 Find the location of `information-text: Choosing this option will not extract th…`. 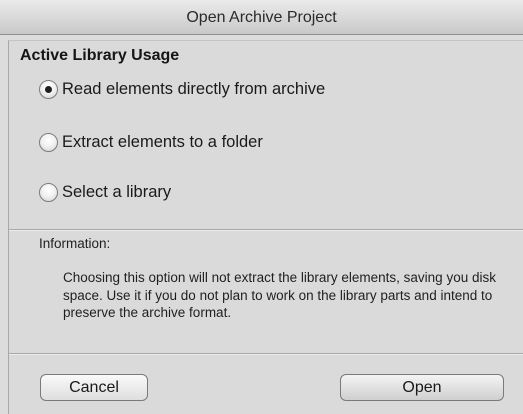

information-text: Choosing this option will not extract th… is located at coordinates (279, 295).